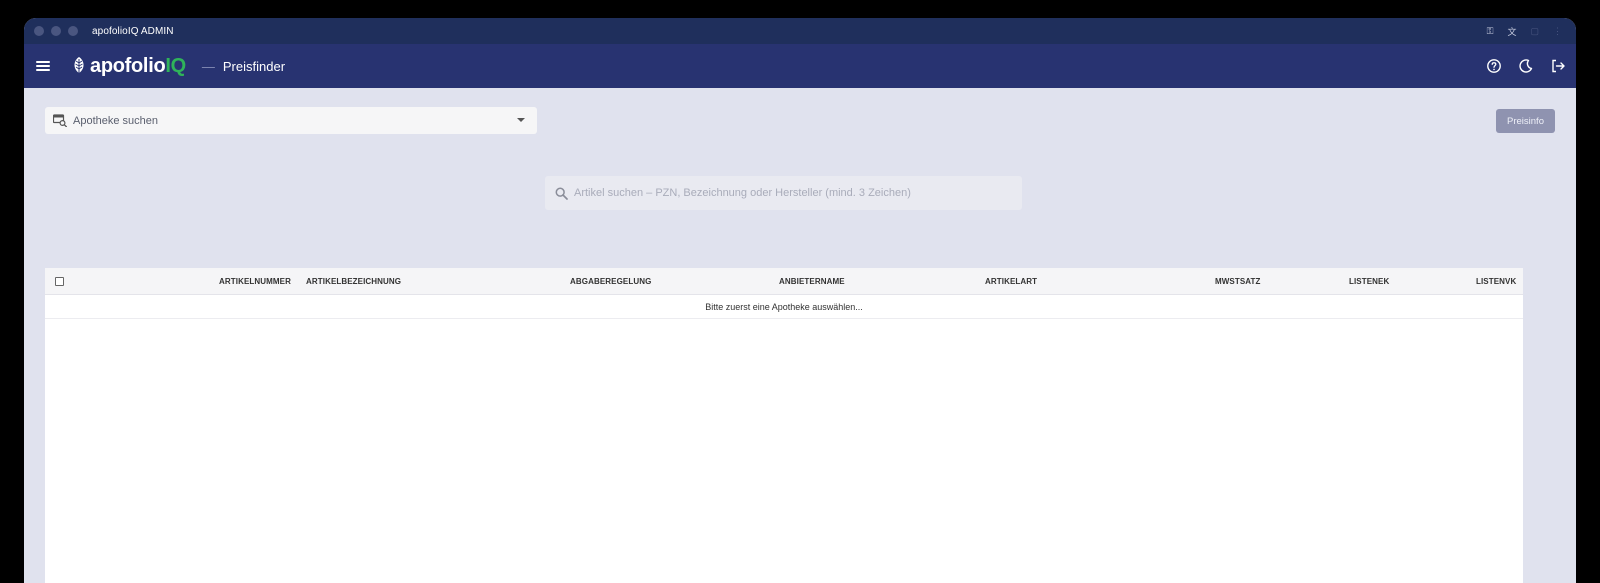 This screenshot has width=1600, height=583. What do you see at coordinates (291, 120) in the screenshot?
I see `pharmacy-select: Apotheke suchen` at bounding box center [291, 120].